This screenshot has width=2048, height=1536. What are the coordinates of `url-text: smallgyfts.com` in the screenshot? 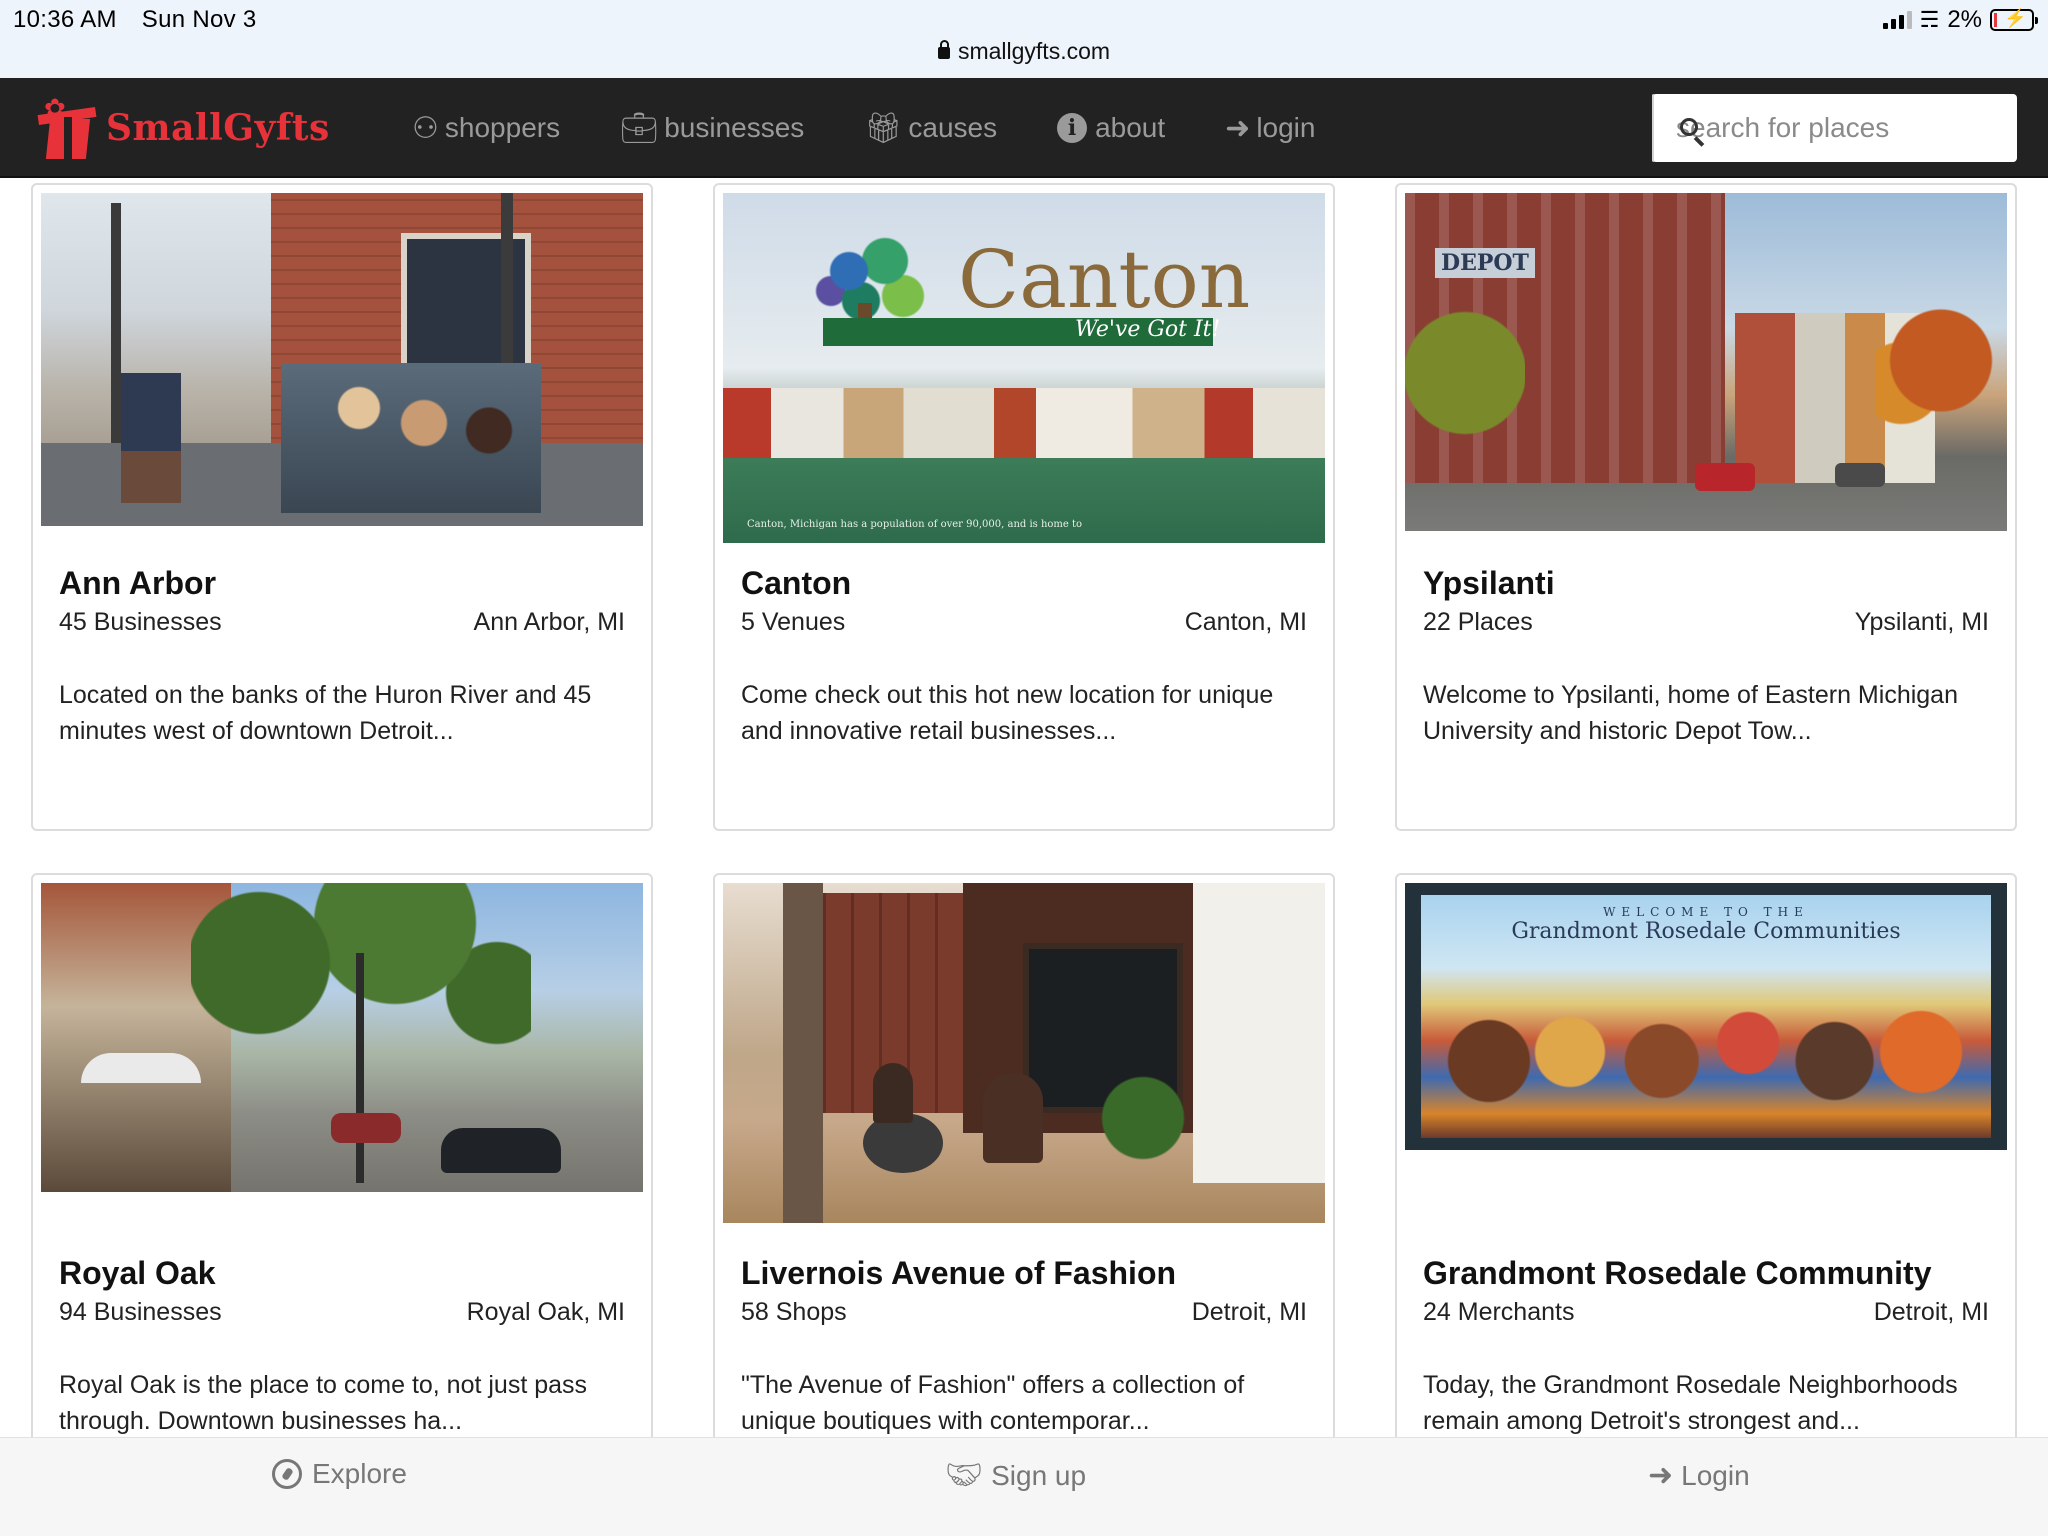 It's located at (1034, 51).